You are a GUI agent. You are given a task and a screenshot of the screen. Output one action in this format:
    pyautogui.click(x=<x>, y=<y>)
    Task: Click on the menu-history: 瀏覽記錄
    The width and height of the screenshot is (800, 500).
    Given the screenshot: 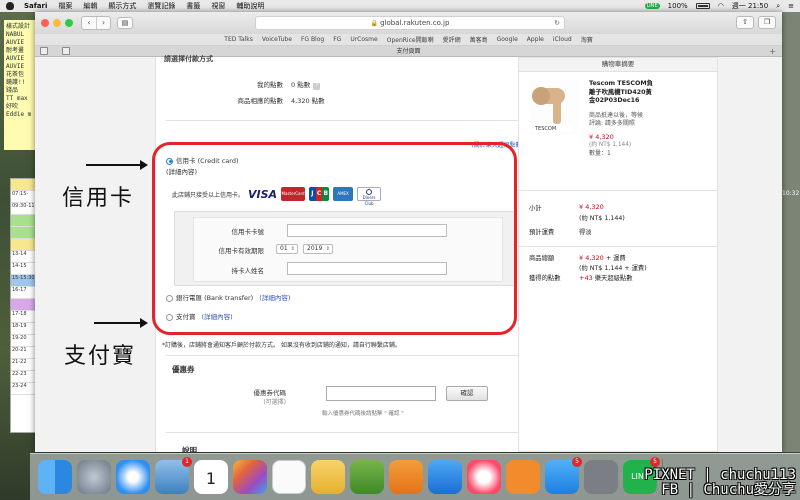 What is the action you would take?
    pyautogui.click(x=161, y=6)
    